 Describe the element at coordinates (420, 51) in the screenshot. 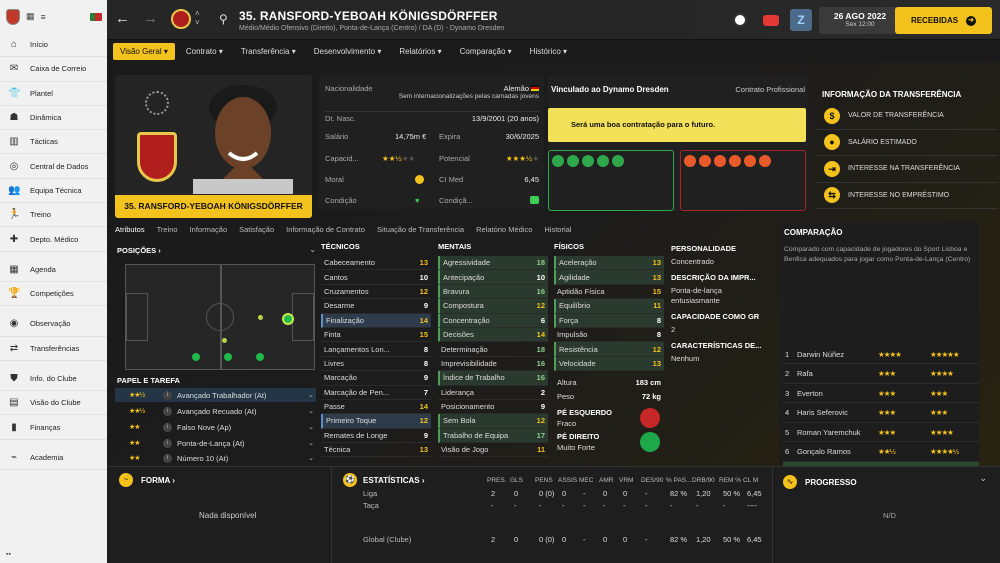

I see `tab-reports: Relatórios ▾` at that location.